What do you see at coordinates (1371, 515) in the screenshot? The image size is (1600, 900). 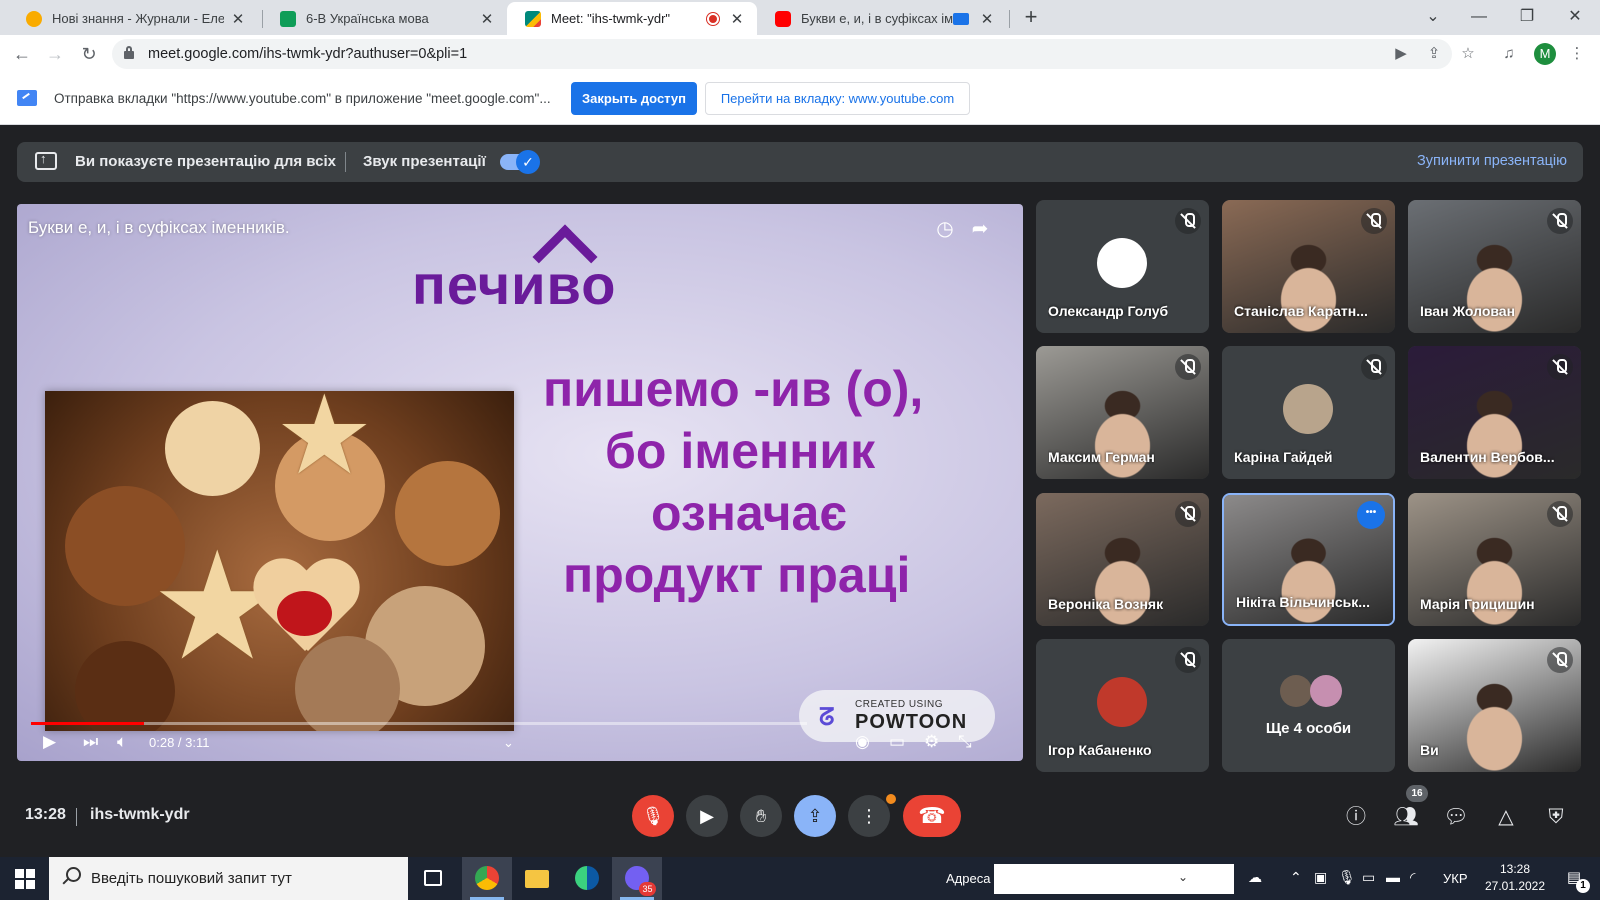 I see `tile-options-icon: •••` at bounding box center [1371, 515].